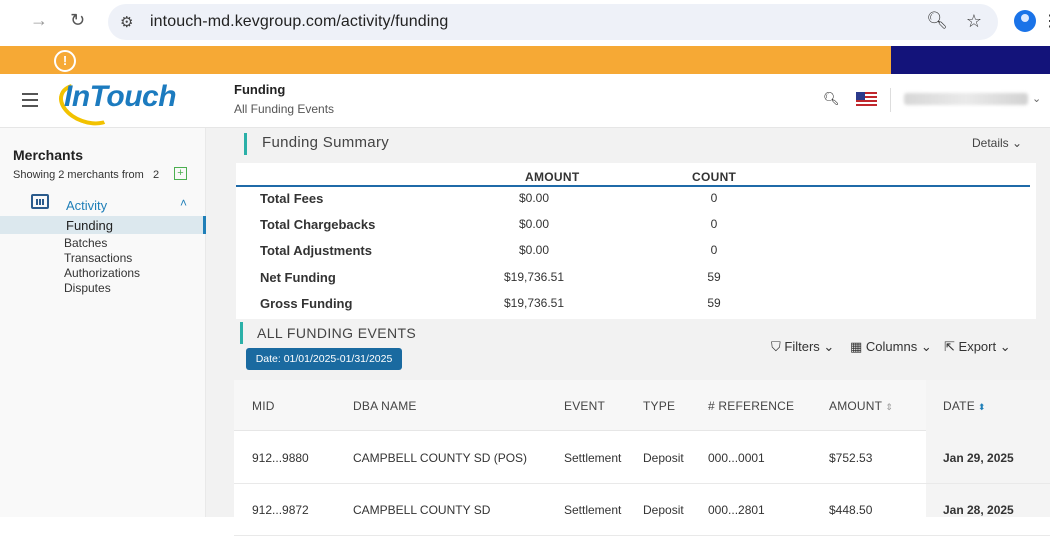  I want to click on export-label: Export, so click(977, 346).